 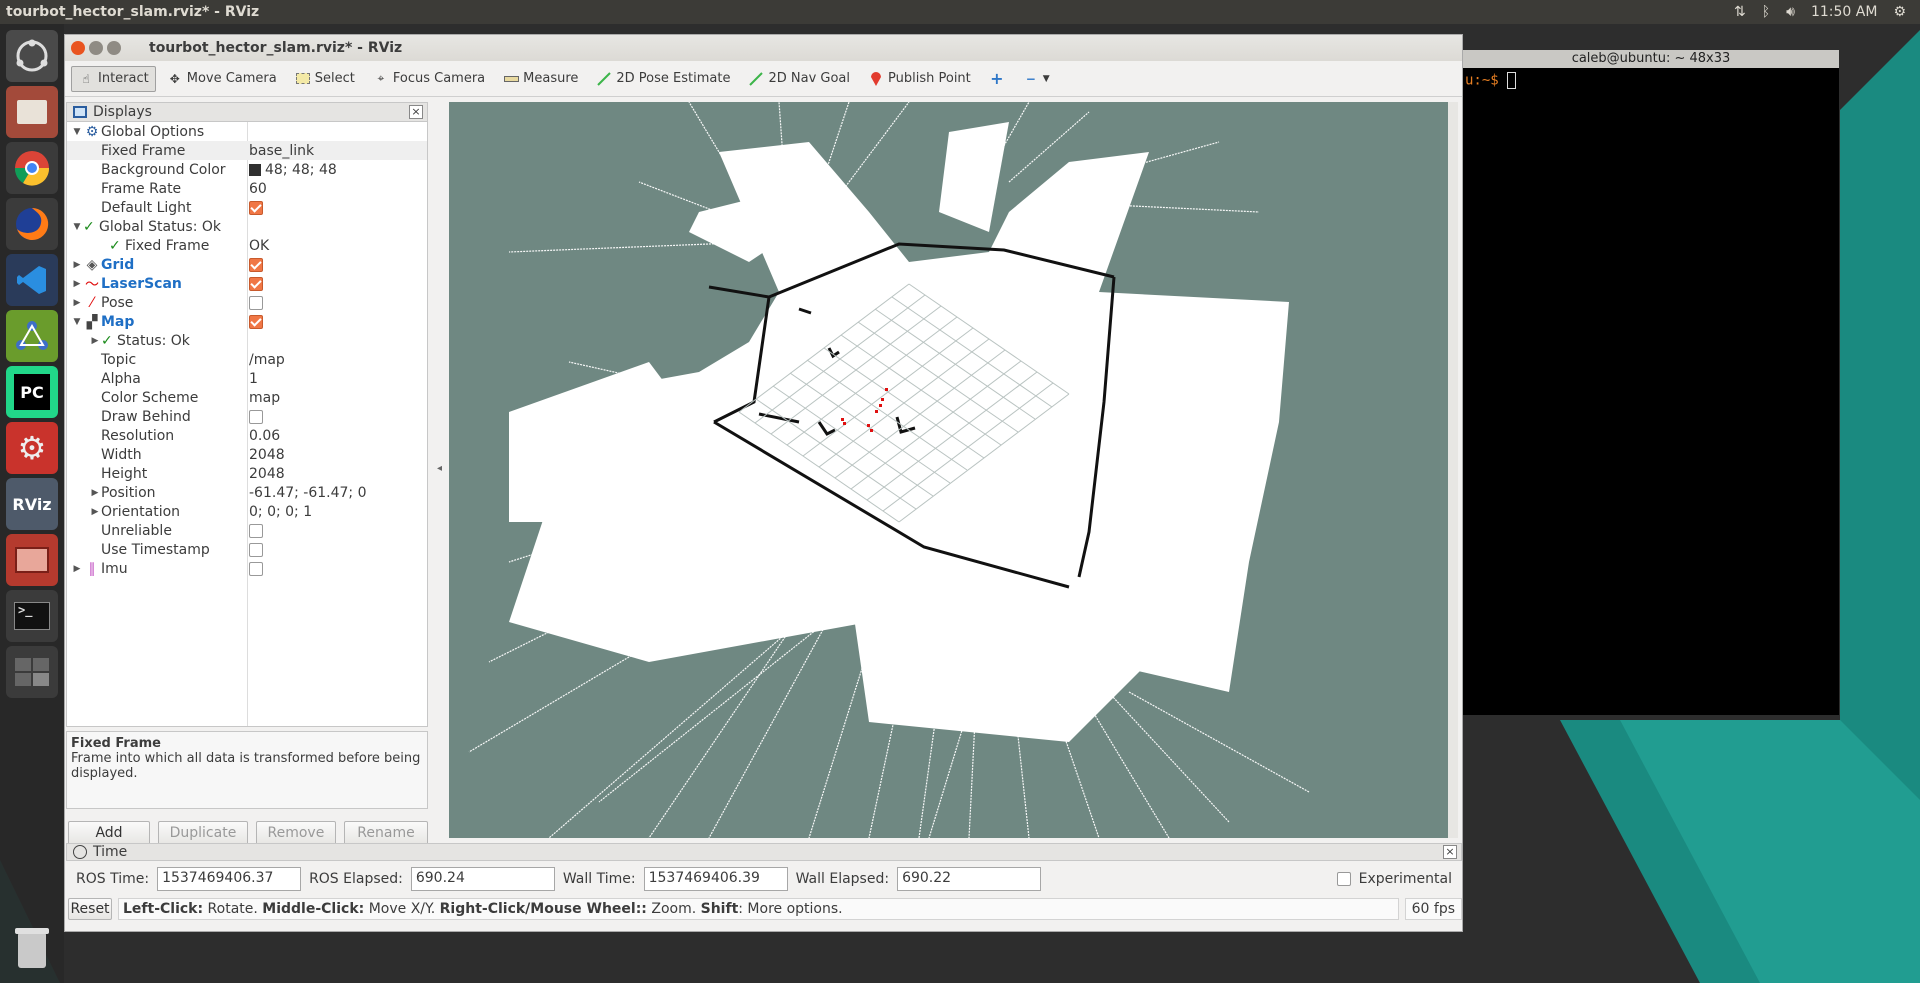 I want to click on network-icon: ⇅, so click(x=1740, y=12).